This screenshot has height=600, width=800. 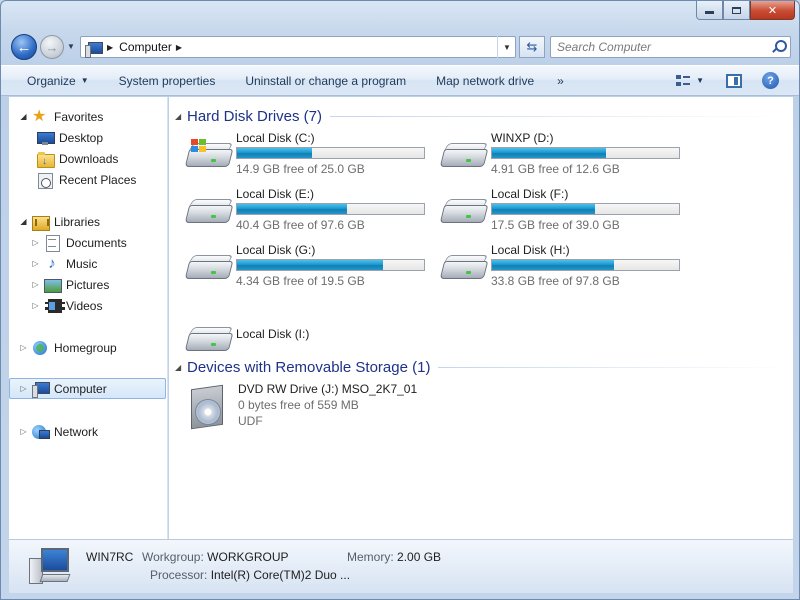 I want to click on organize-button: Organize ▼, so click(x=52, y=81).